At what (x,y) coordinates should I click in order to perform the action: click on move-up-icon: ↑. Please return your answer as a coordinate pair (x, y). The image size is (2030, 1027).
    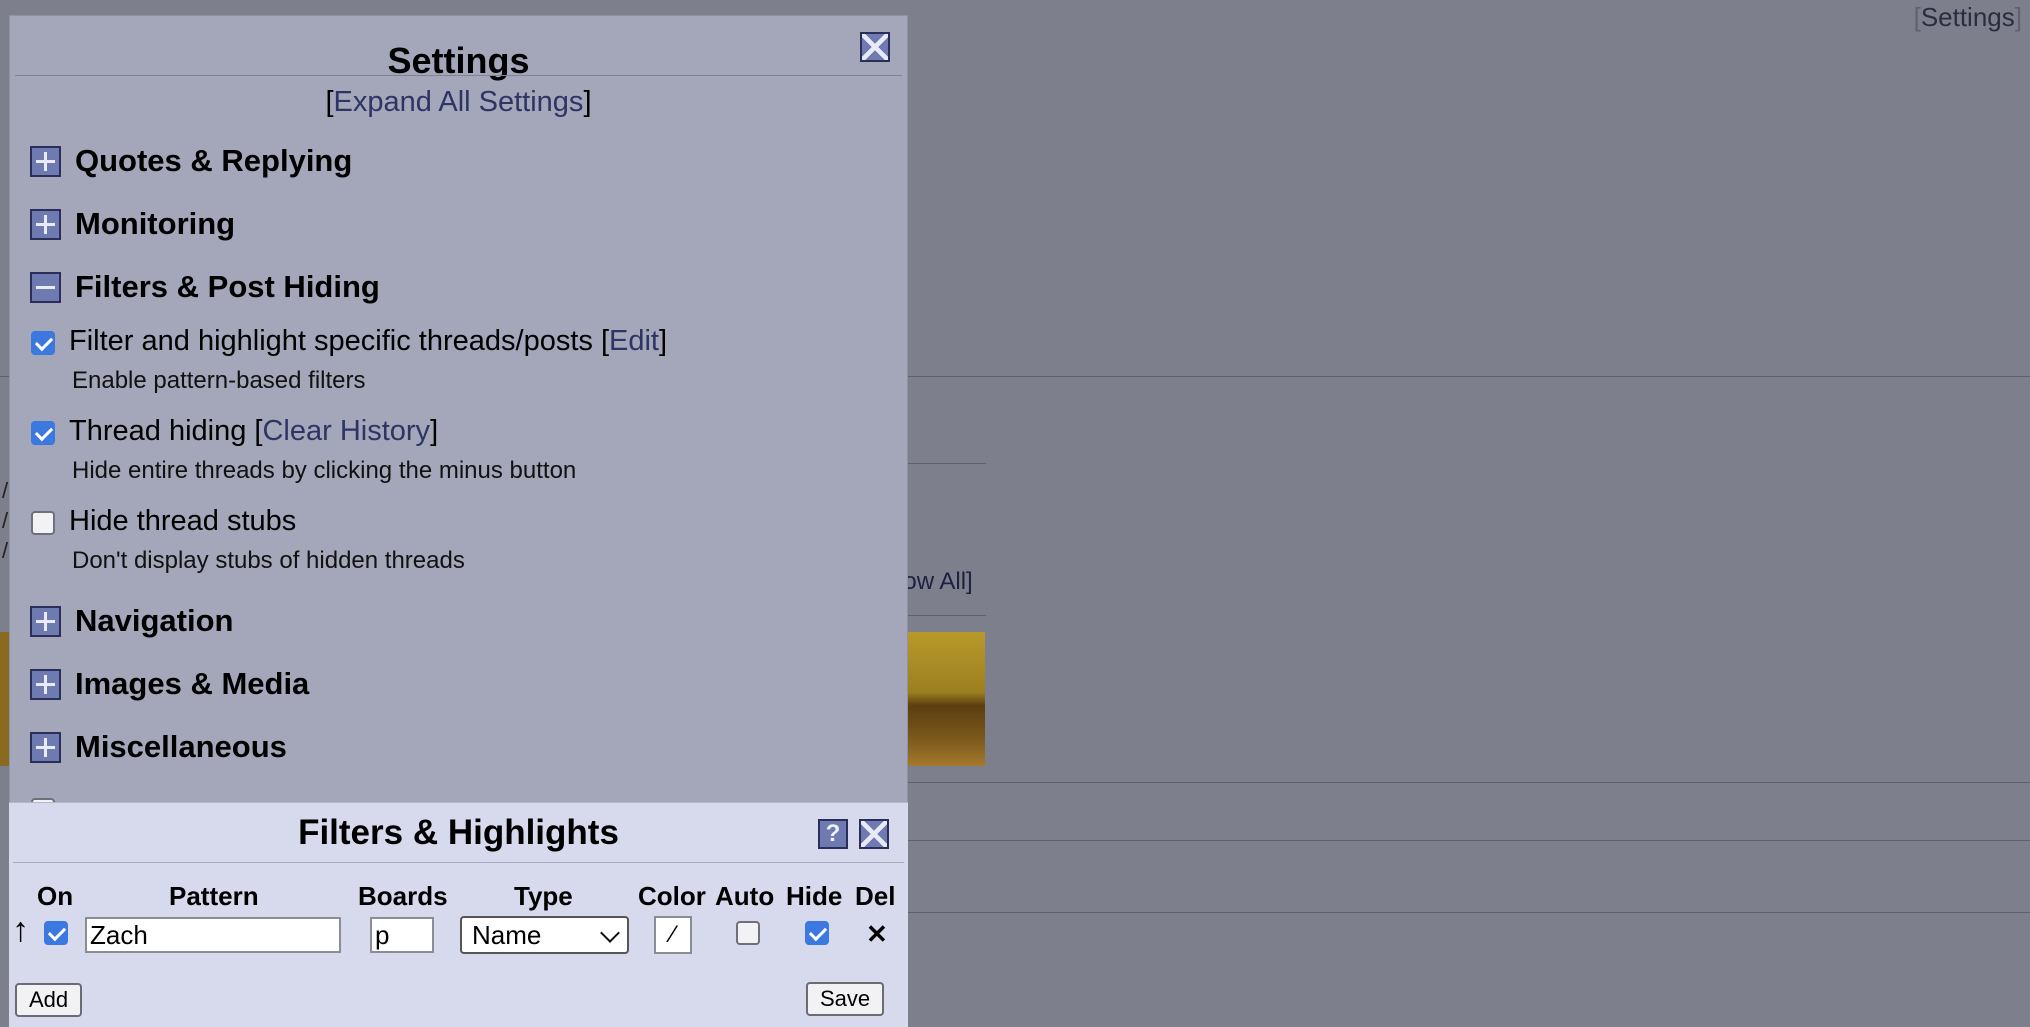
    Looking at the image, I should click on (20, 930).